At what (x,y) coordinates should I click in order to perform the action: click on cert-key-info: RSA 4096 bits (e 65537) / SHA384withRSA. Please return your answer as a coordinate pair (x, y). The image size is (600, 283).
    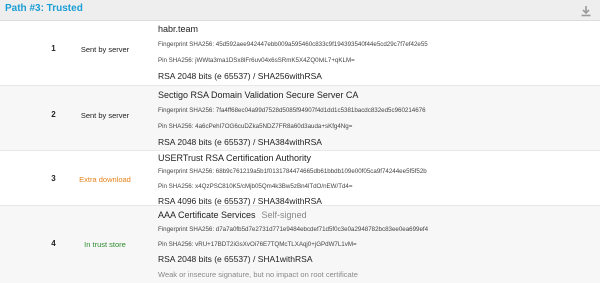
    Looking at the image, I should click on (240, 201).